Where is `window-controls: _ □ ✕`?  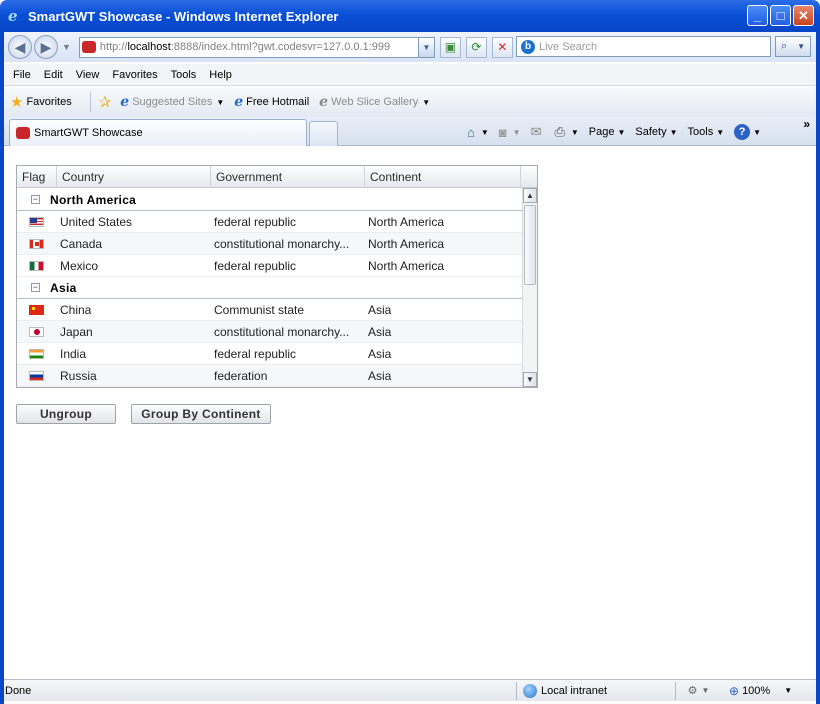 window-controls: _ □ ✕ is located at coordinates (780, 15).